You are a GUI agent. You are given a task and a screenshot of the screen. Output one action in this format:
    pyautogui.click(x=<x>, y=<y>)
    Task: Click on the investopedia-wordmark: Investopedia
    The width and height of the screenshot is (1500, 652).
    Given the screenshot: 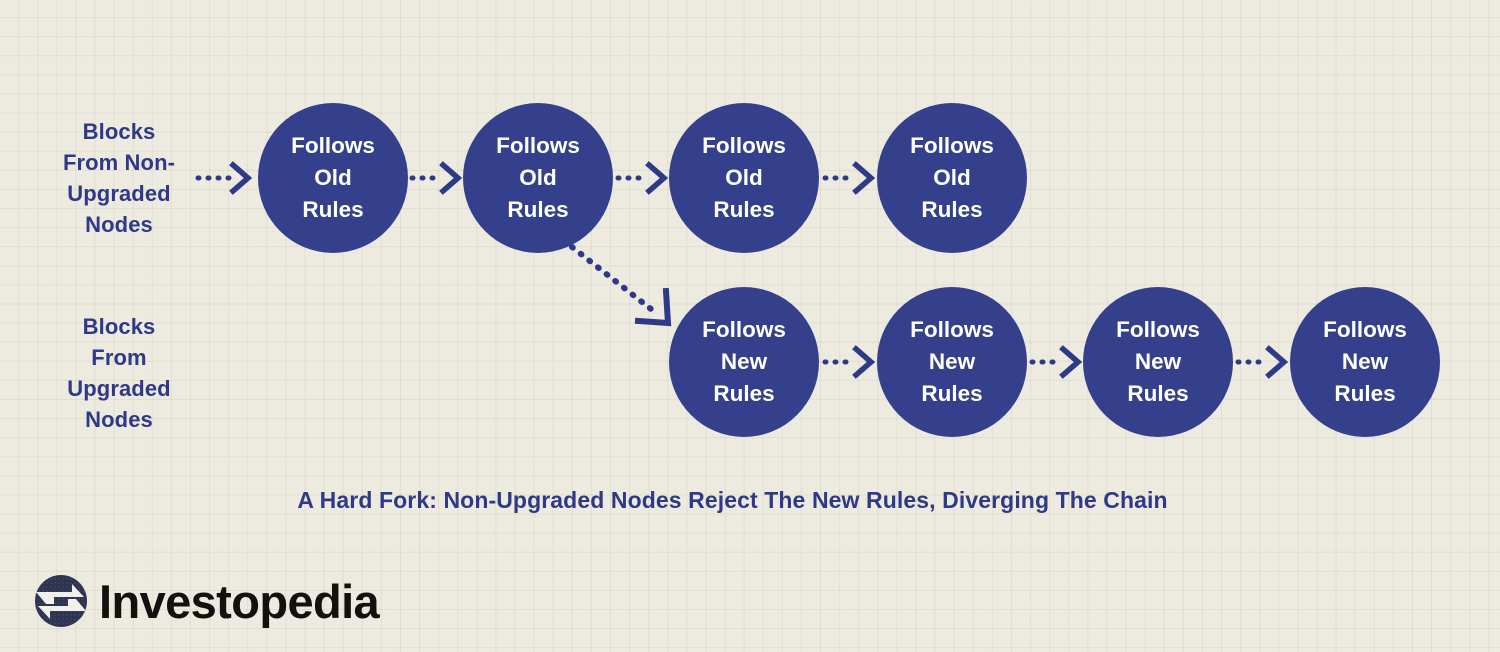 What is the action you would take?
    pyautogui.click(x=239, y=601)
    